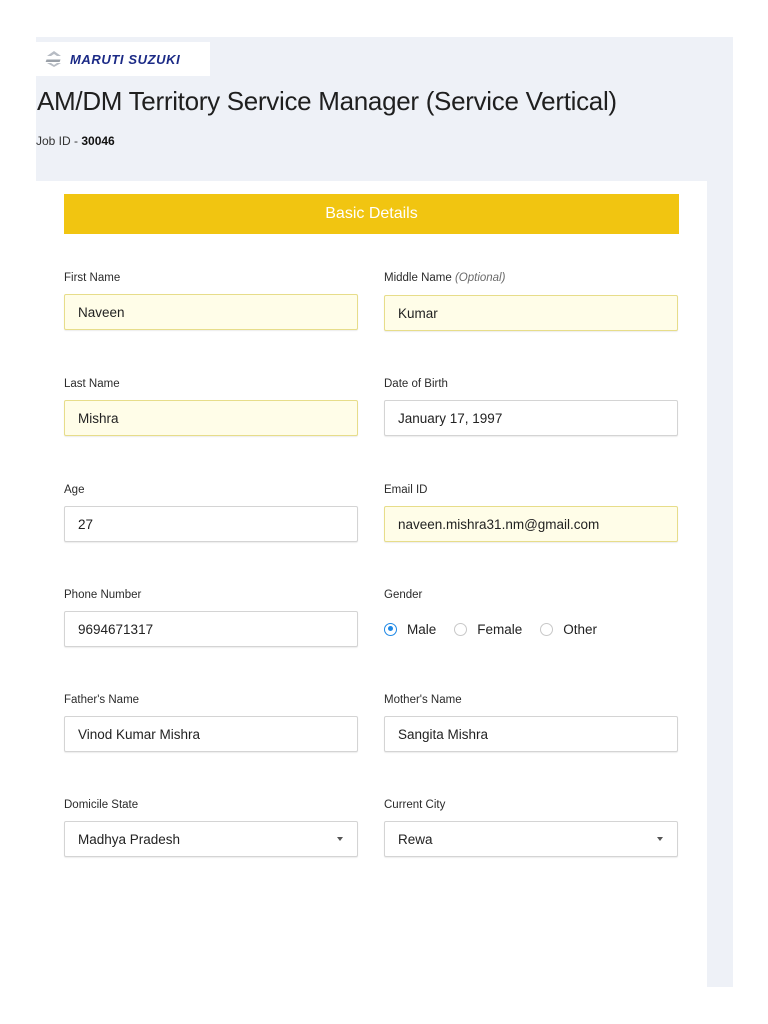 The height and width of the screenshot is (1024, 768). I want to click on gender-radio-group: Male Female Other, so click(499, 629).